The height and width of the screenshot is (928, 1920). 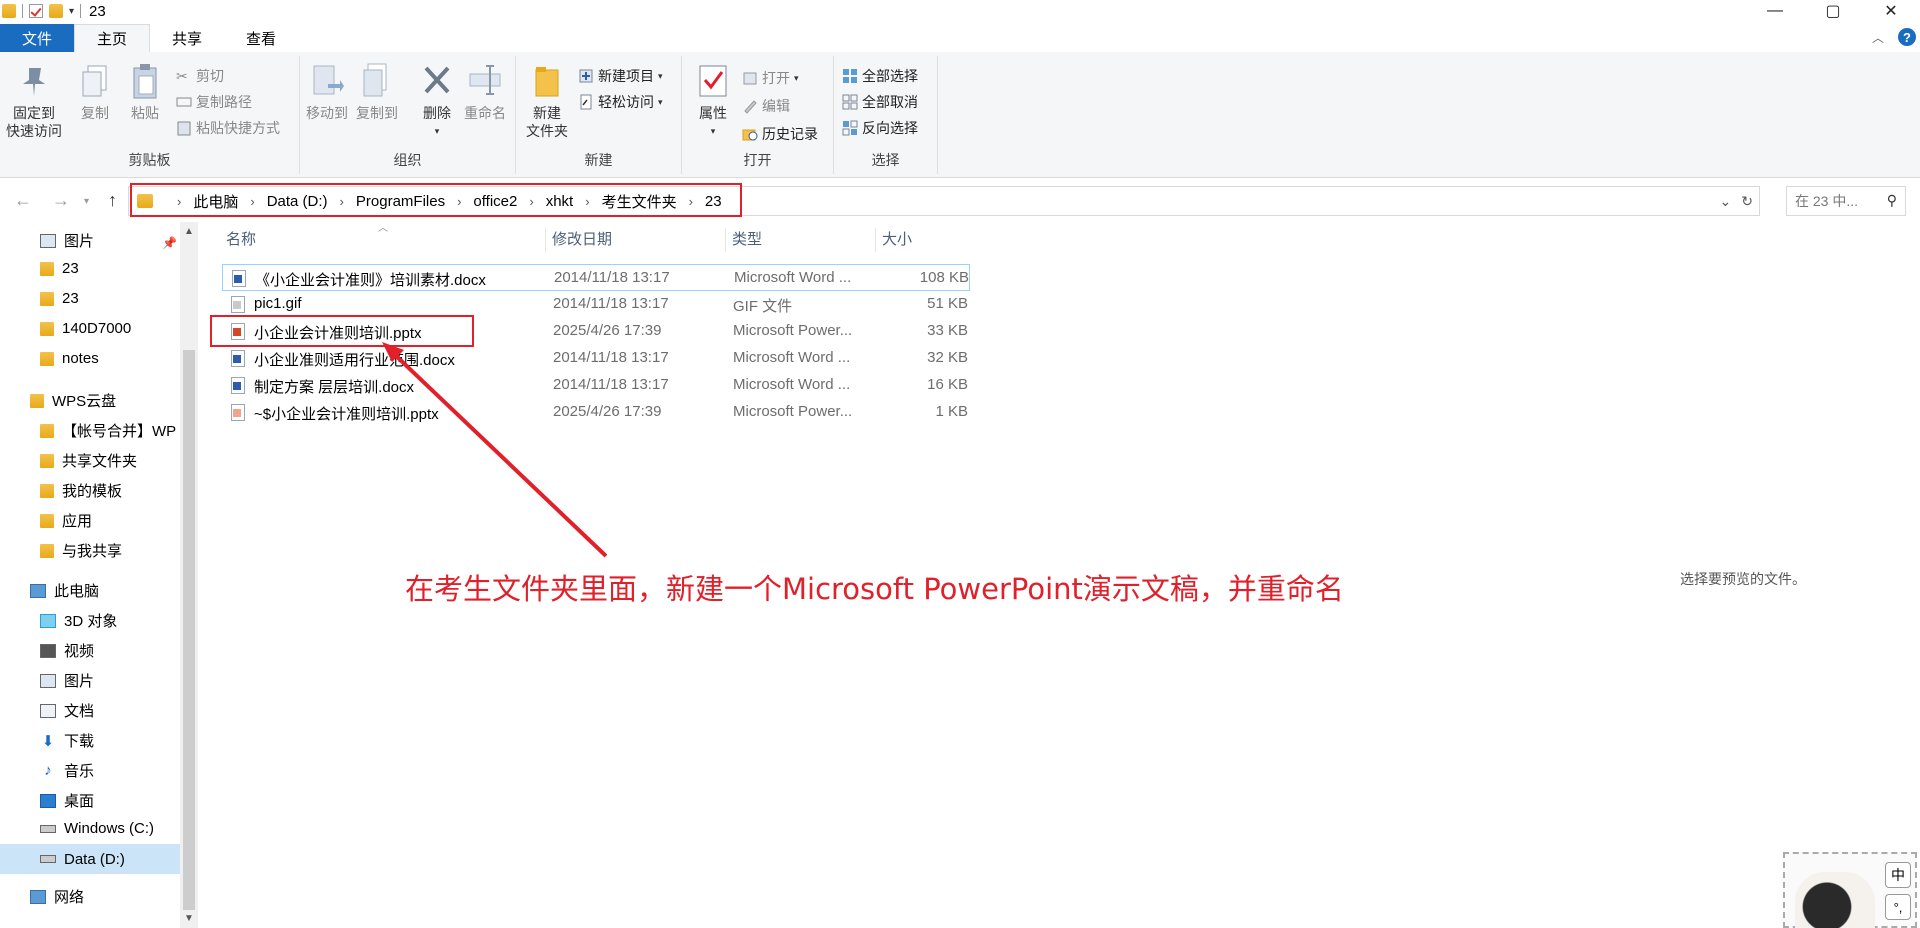 What do you see at coordinates (1907, 37) in the screenshot?
I see `help-icon: ?` at bounding box center [1907, 37].